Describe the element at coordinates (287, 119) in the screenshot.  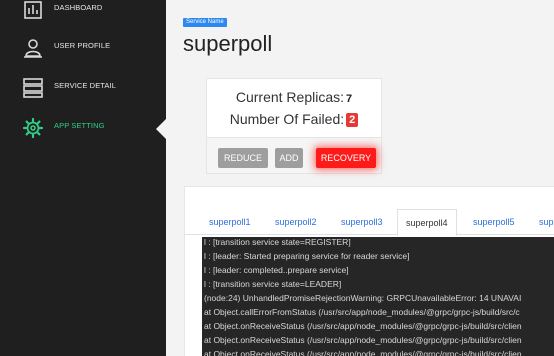
I see `failed-count-label: Number Of Failed:` at that location.